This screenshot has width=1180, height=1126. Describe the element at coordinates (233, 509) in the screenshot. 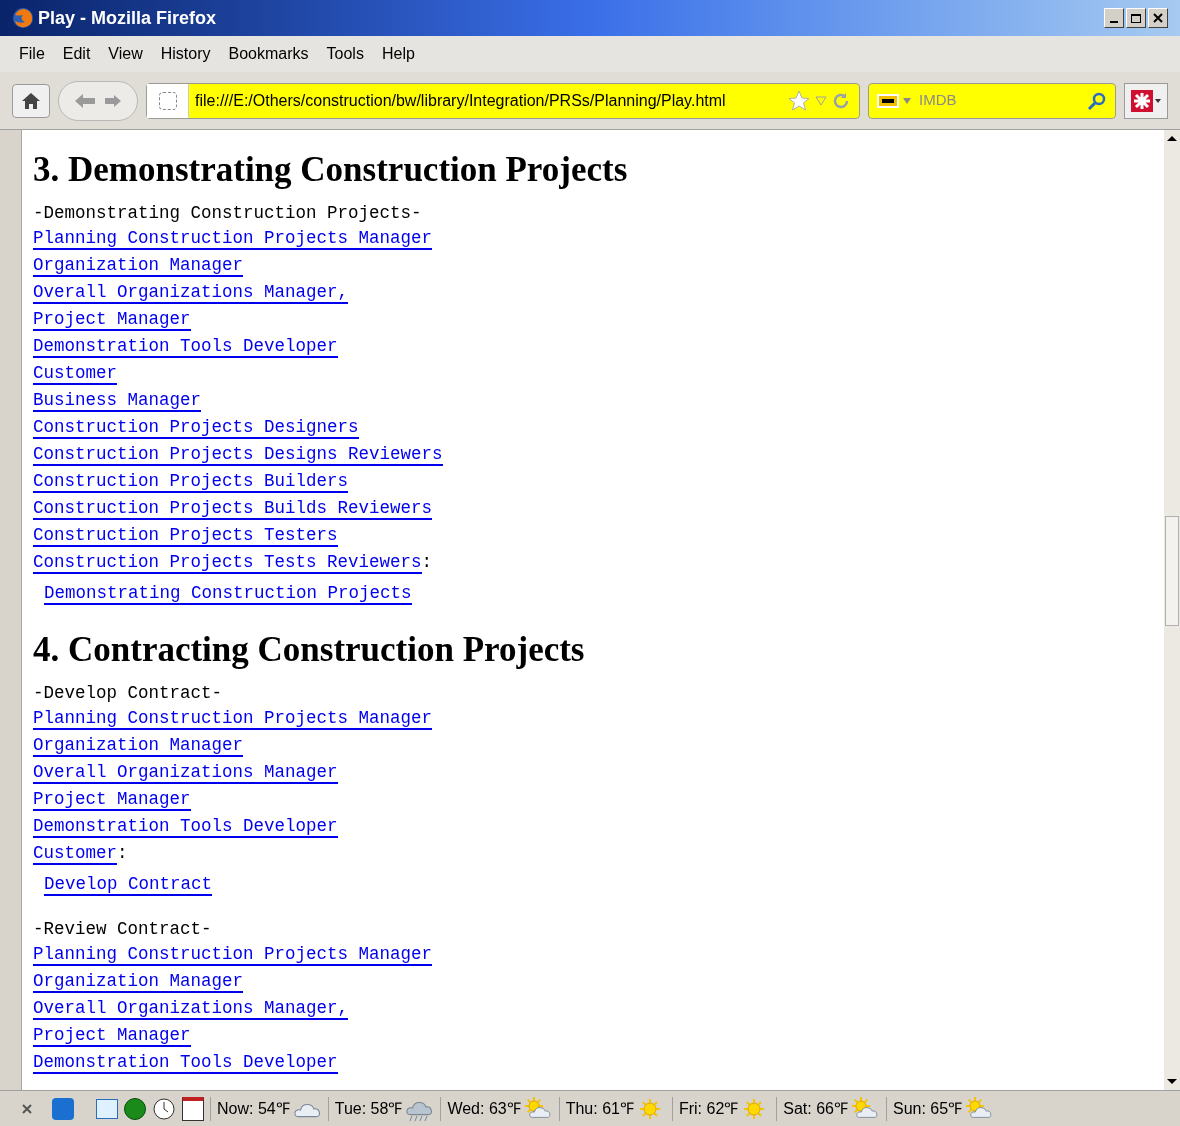

I see `link: Construction Projects Builds Reviewers` at that location.